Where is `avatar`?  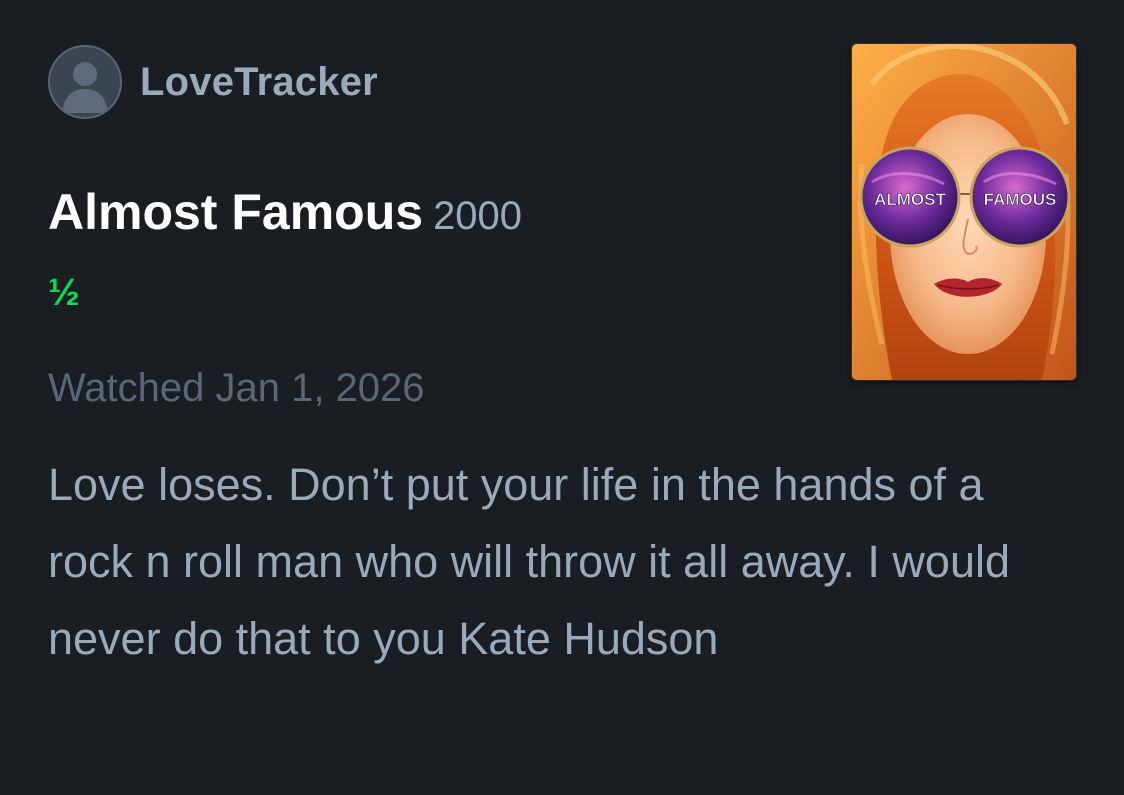 avatar is located at coordinates (85, 82).